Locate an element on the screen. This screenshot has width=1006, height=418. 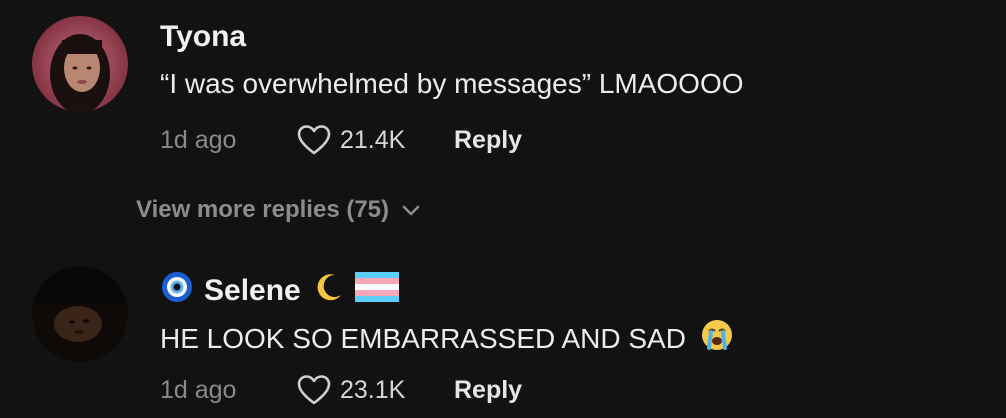
view-more-replies-label: View more replies (75) is located at coordinates (262, 210).